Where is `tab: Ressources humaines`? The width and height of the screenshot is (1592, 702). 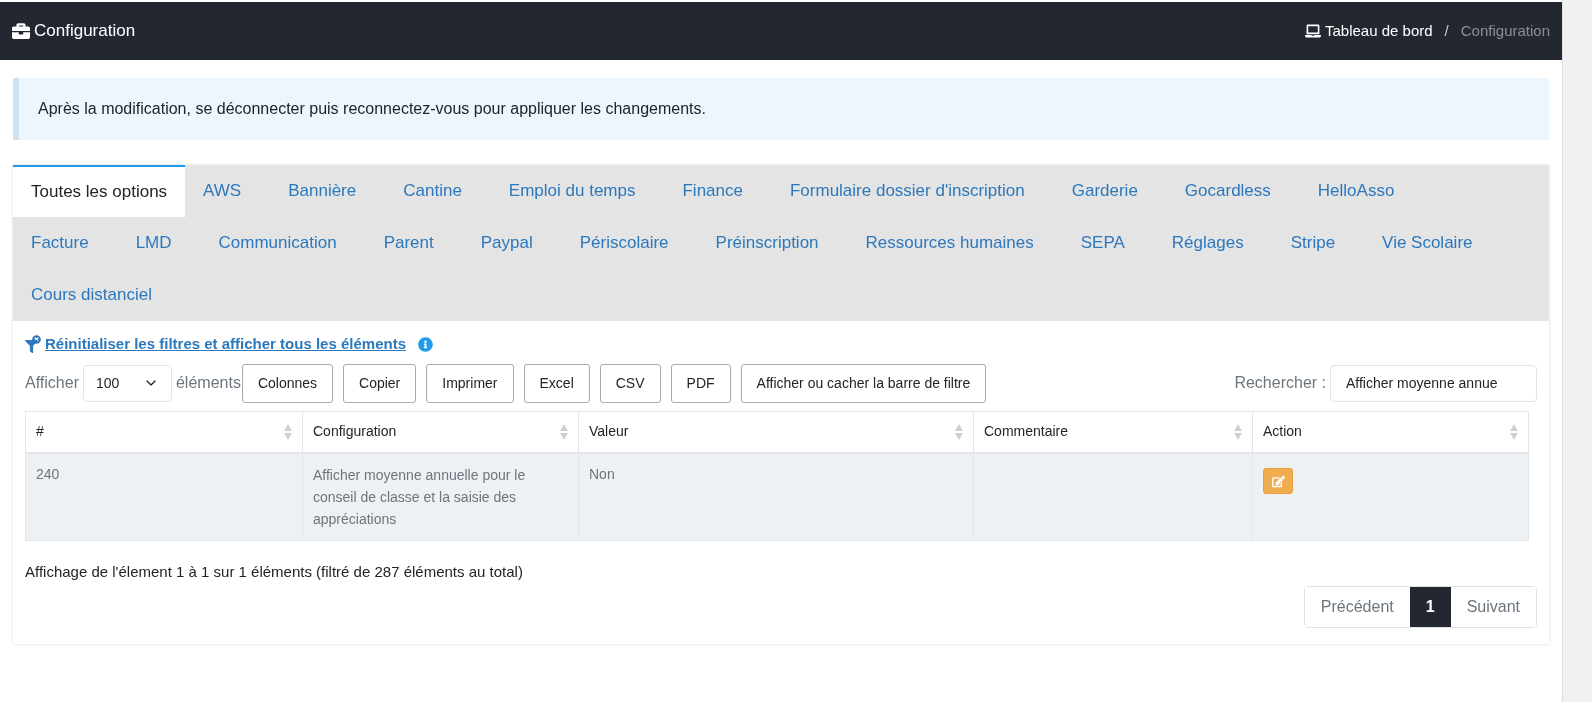 tab: Ressources humaines is located at coordinates (949, 243).